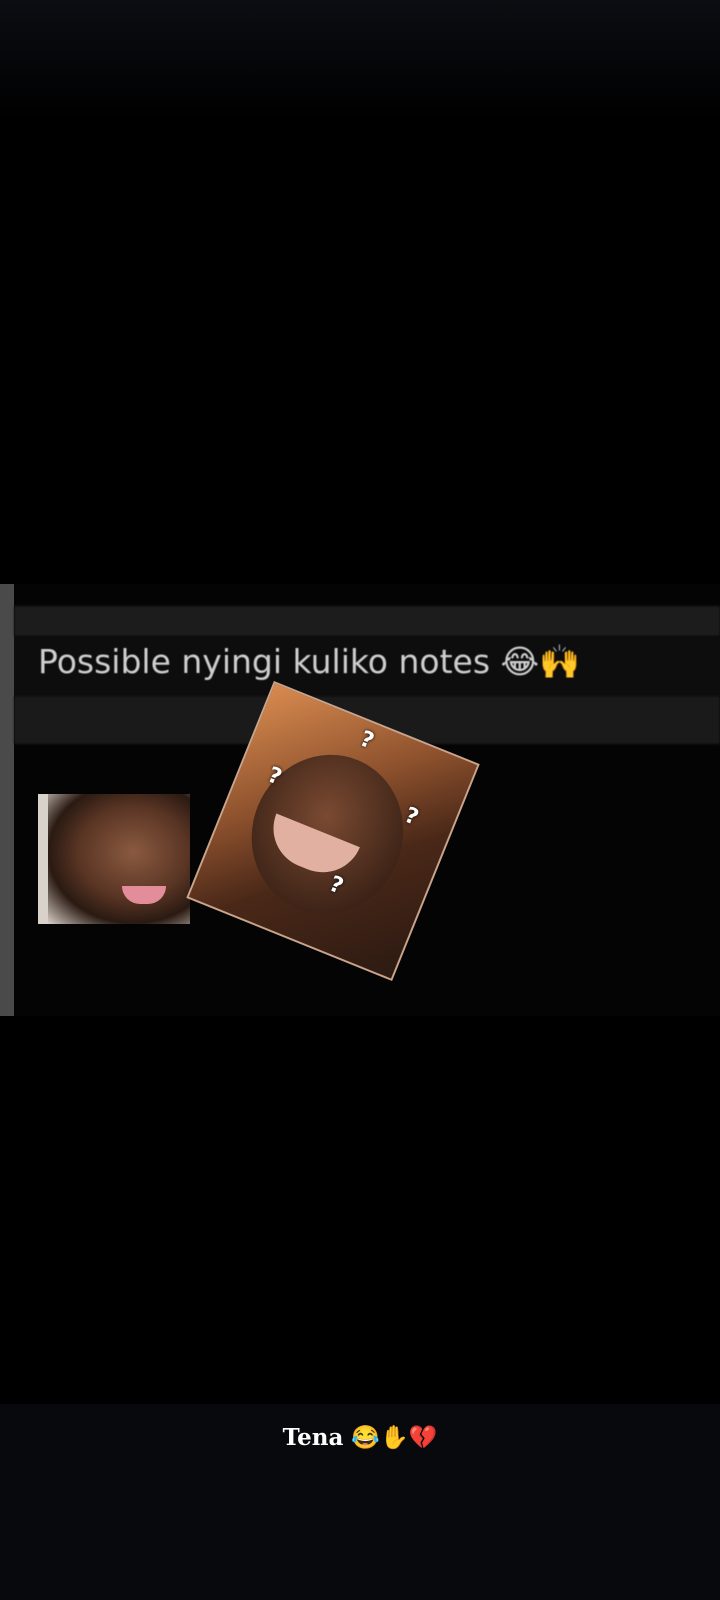 The image size is (720, 1600). What do you see at coordinates (367, 621) in the screenshot?
I see `image-top-band` at bounding box center [367, 621].